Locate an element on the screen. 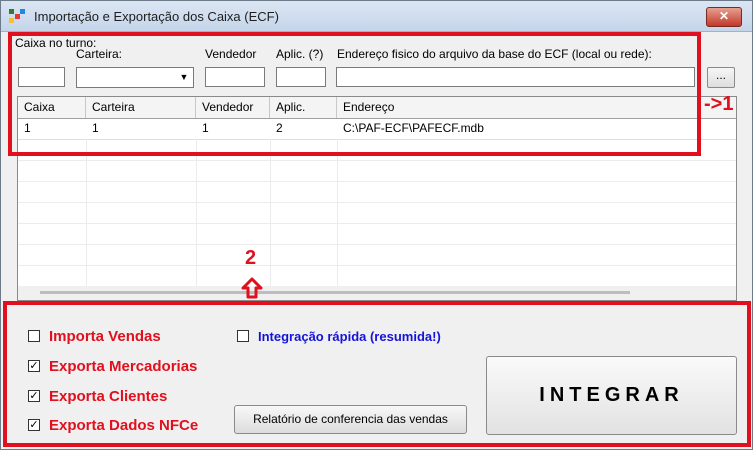 The height and width of the screenshot is (450, 753). scrollbar-thumb is located at coordinates (335, 292).